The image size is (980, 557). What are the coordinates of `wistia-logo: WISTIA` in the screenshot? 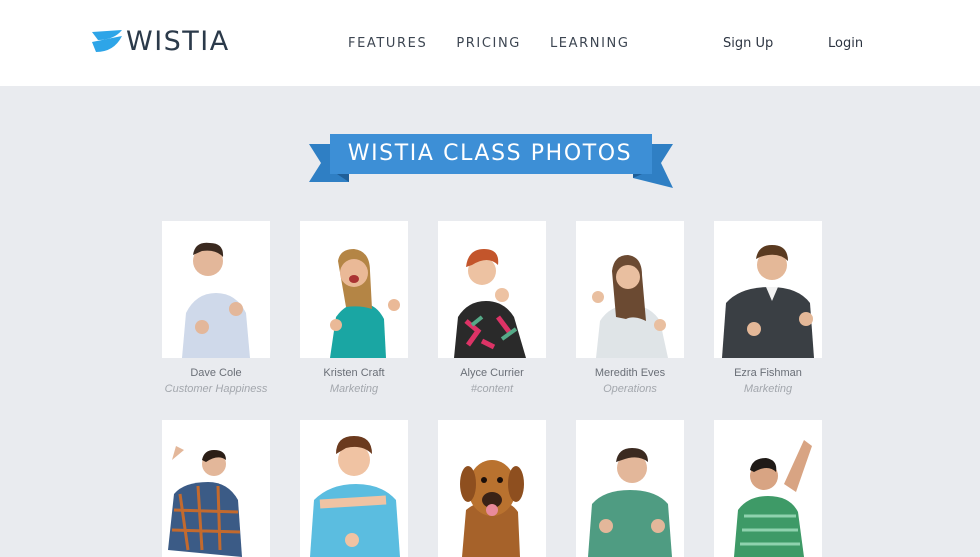 It's located at (161, 42).